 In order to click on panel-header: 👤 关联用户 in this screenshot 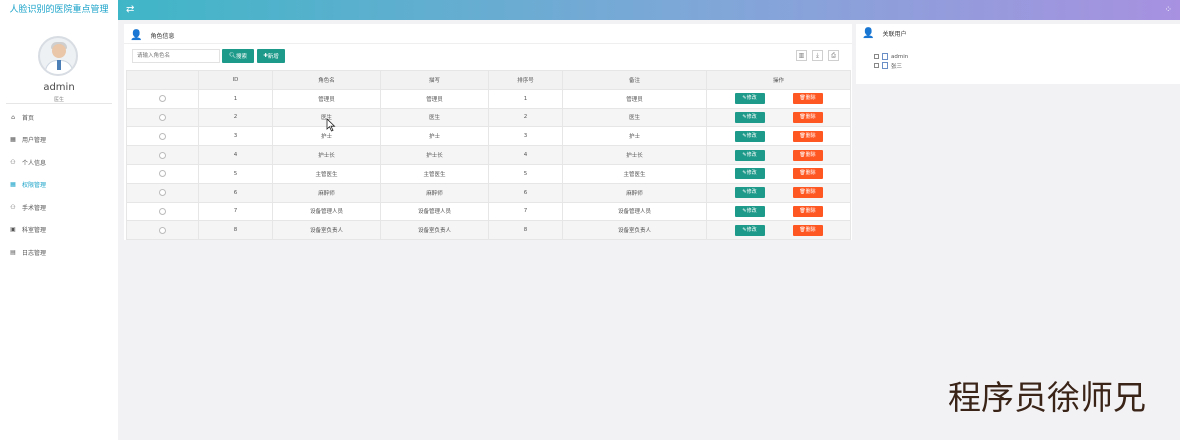, I will do `click(884, 33)`.